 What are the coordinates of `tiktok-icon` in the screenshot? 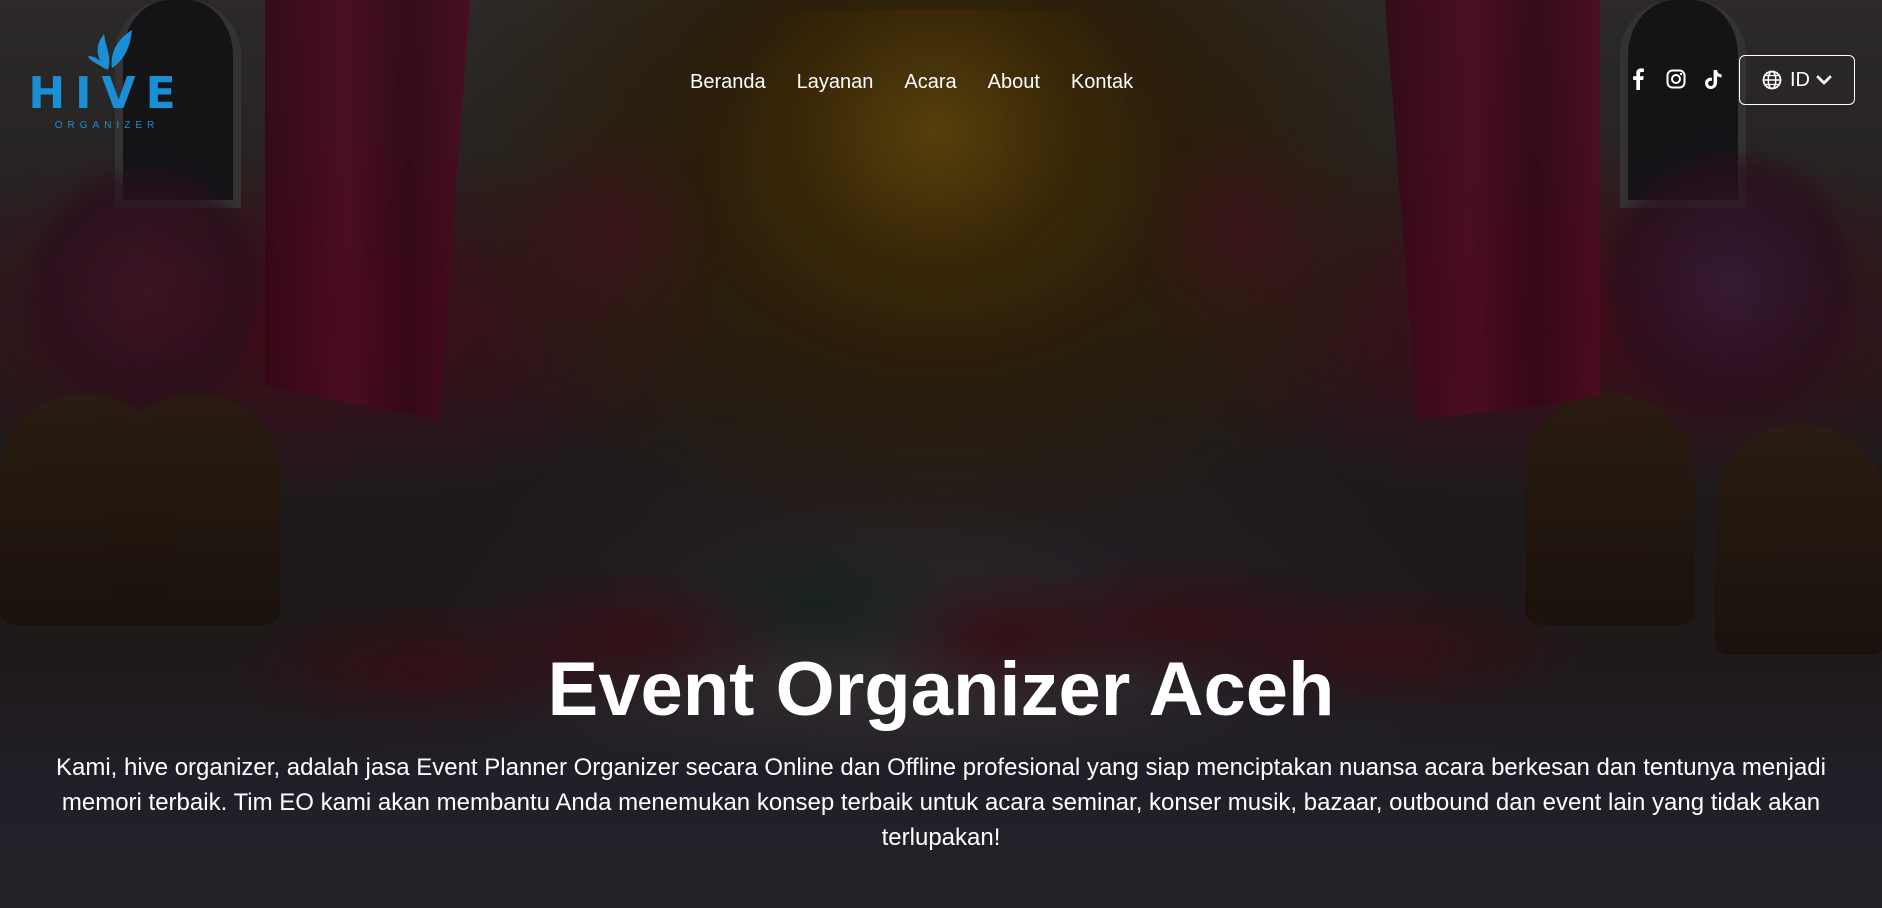 It's located at (1714, 79).